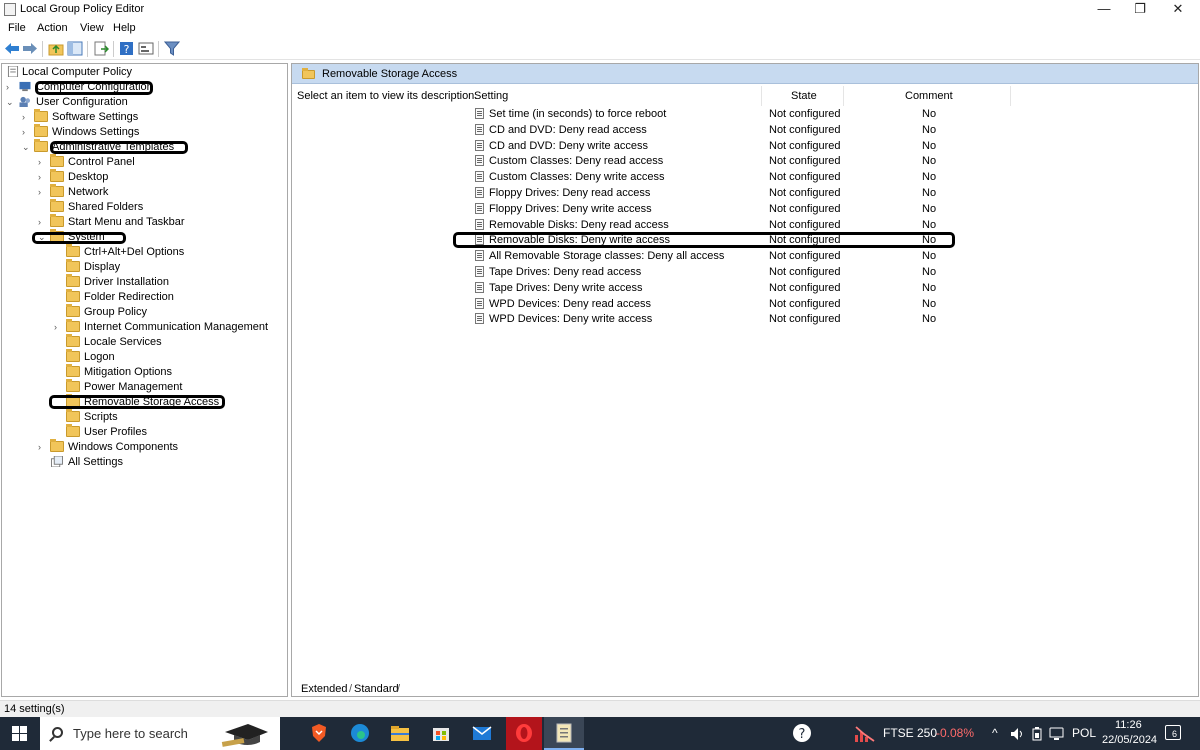 This screenshot has width=1200, height=750. I want to click on minimize-button: —, so click(1104, 10).